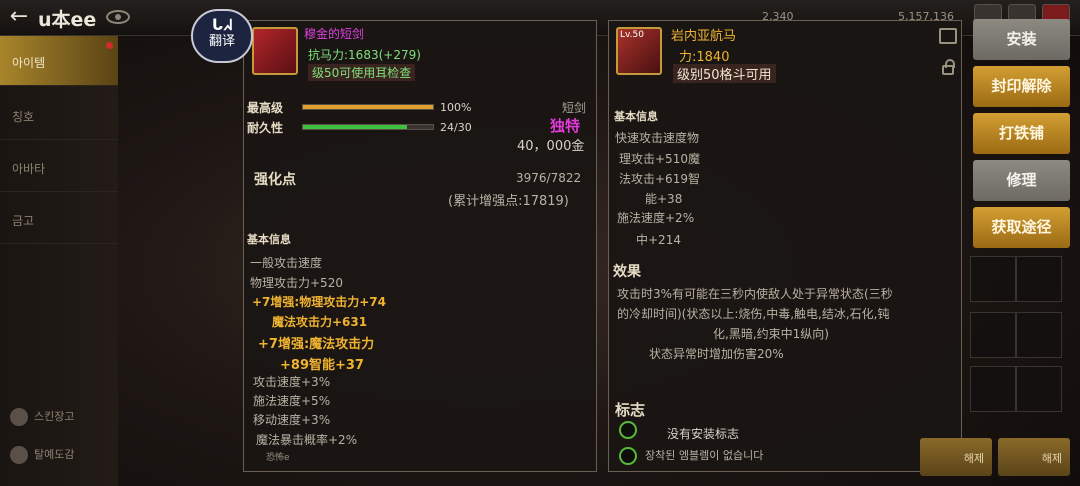 This screenshot has height=486, width=1080. What do you see at coordinates (319, 302) in the screenshot?
I see `stat-line-enhanced: +7增强:物理攻击力+74` at bounding box center [319, 302].